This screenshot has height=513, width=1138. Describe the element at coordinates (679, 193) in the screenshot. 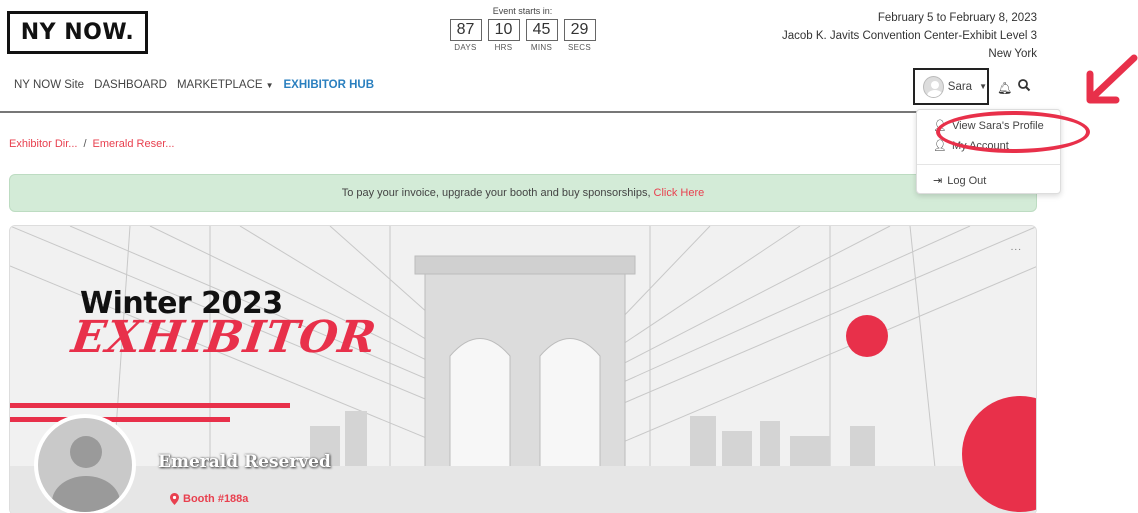

I see `click-here-link: Click Here` at that location.